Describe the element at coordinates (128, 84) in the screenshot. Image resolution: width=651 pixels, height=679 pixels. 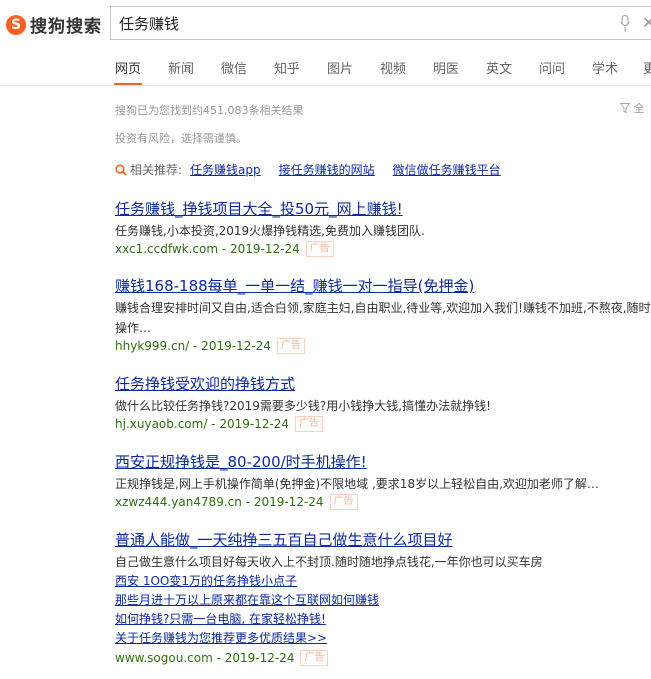
I see `active-tab-indicator` at that location.